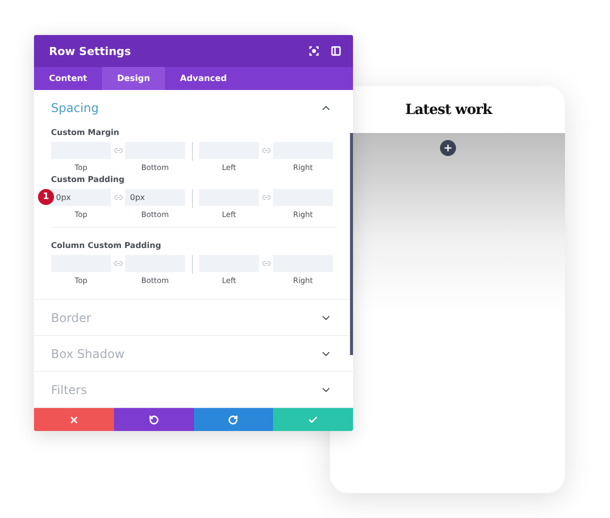 The image size is (610, 518). I want to click on panel-title: Row Settings, so click(90, 51).